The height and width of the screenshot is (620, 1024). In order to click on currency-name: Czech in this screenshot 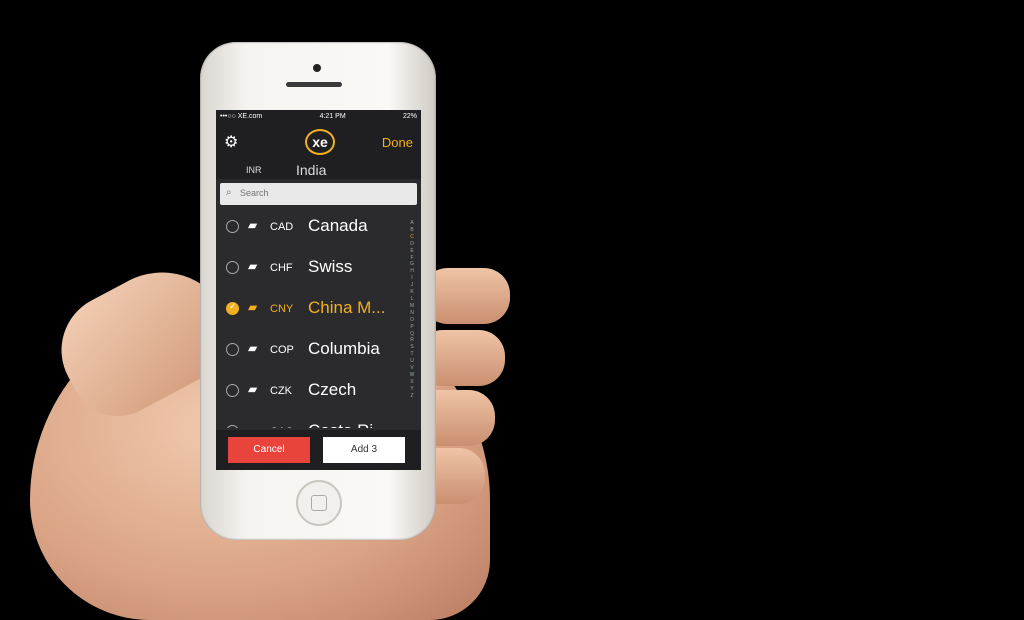, I will do `click(332, 389)`.